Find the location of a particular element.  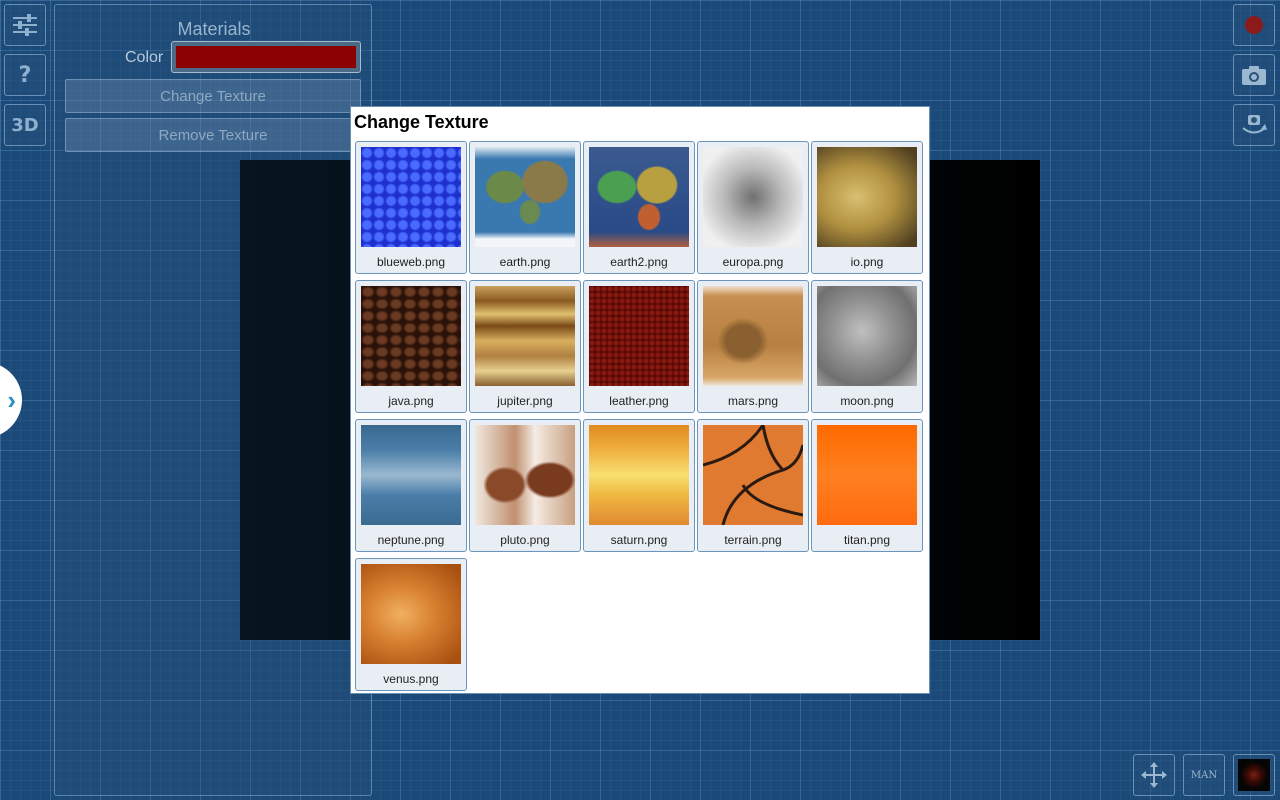

texture-tile-titan: titan.png is located at coordinates (867, 485).